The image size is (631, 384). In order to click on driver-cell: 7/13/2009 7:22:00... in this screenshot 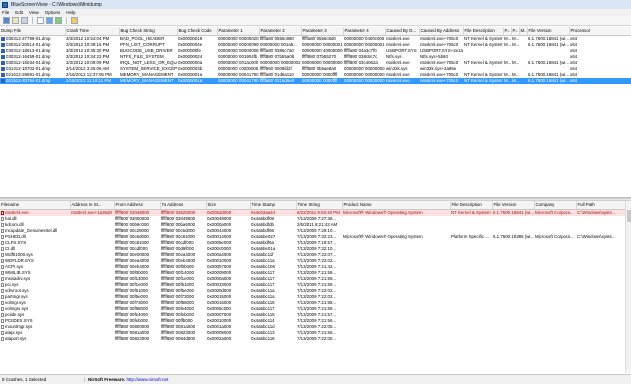, I will do `click(317, 338)`.